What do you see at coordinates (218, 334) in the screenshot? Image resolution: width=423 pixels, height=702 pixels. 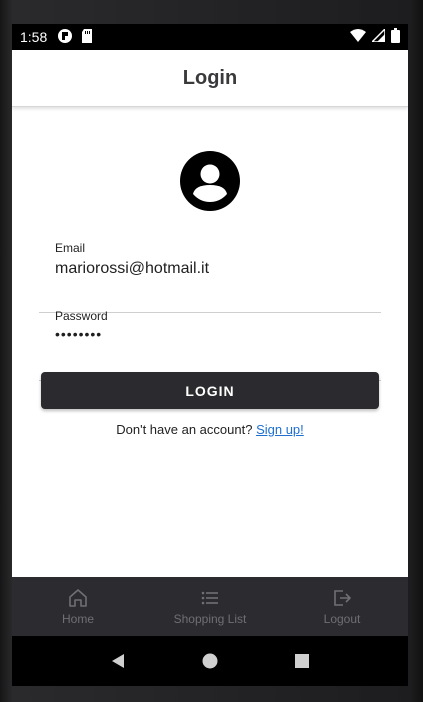 I see `password-input: ••••••••` at bounding box center [218, 334].